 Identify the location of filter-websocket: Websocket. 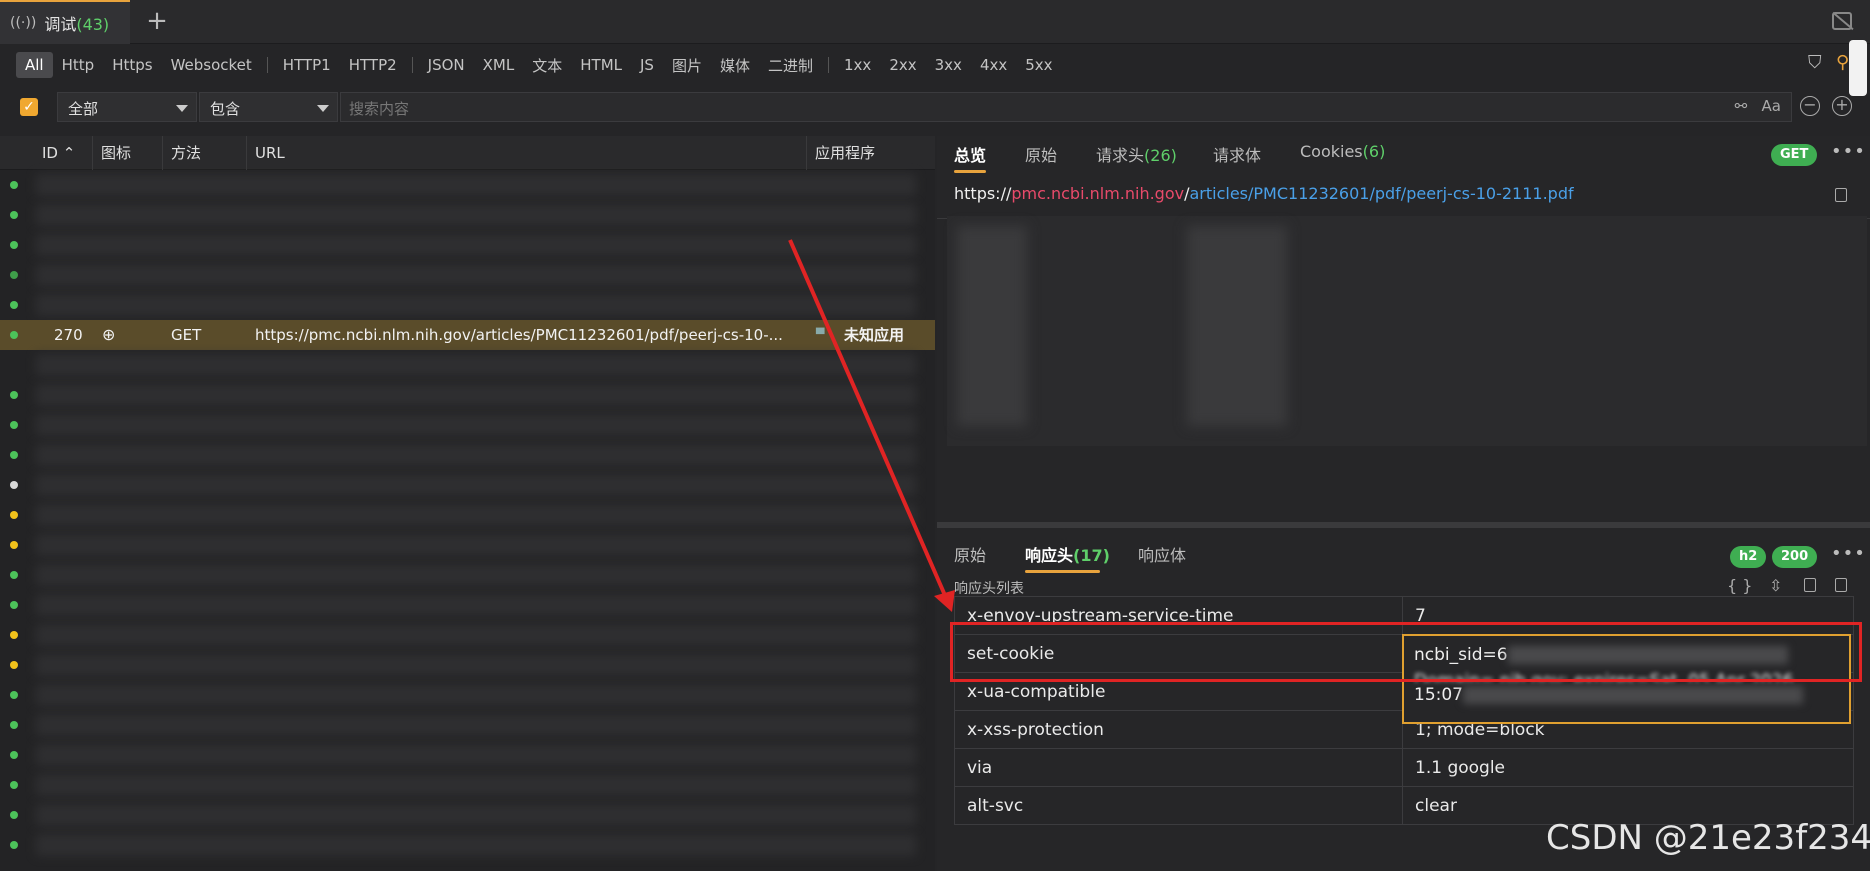
(211, 65).